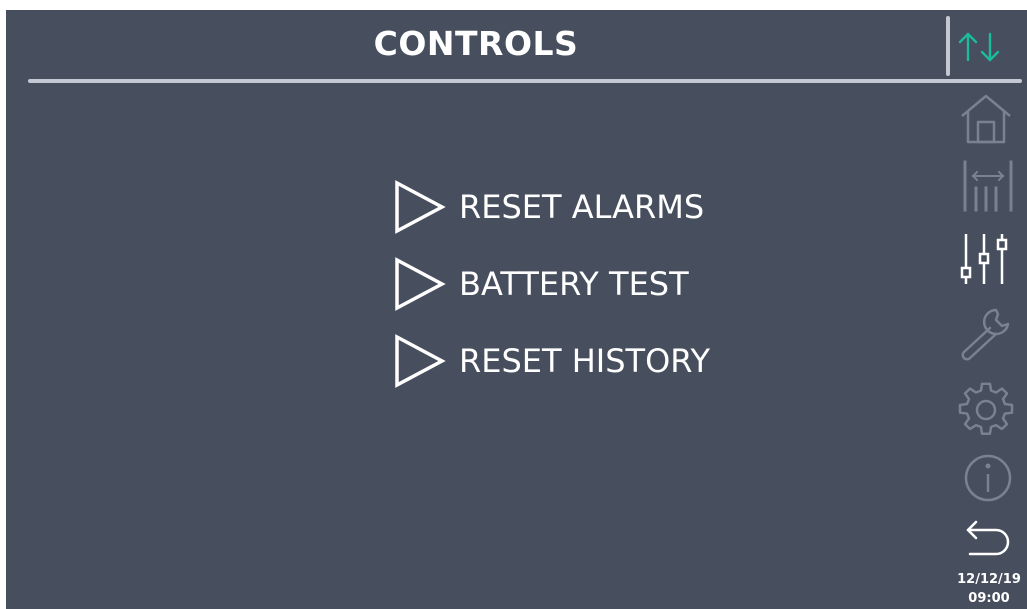 Image resolution: width=1027 pixels, height=609 pixels. I want to click on sliders-icon, so click(986, 258).